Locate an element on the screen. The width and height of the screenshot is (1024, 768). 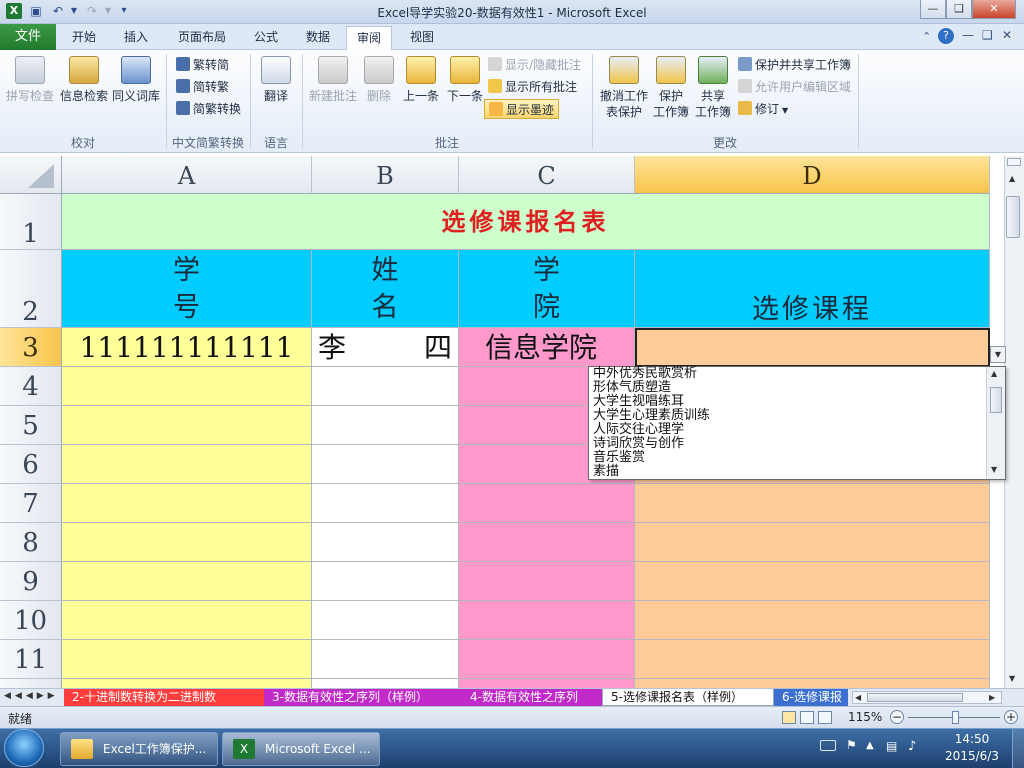
save-icon: ▣ is located at coordinates (36, 11).